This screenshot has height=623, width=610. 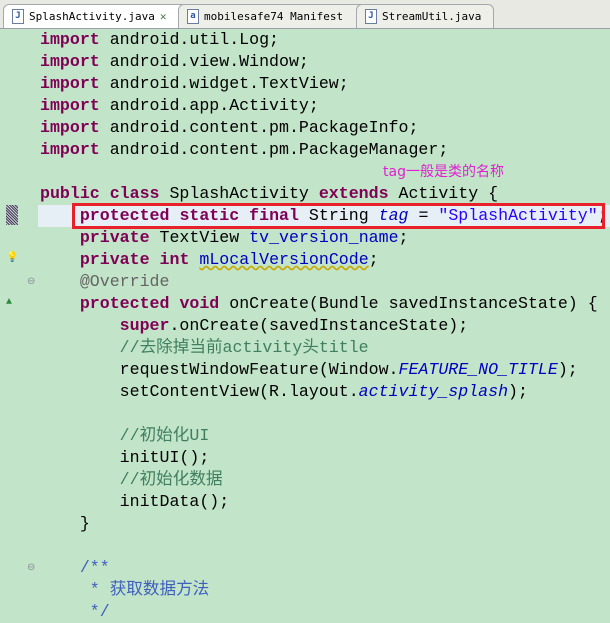 What do you see at coordinates (65, 523) in the screenshot?
I see `code-token: }` at bounding box center [65, 523].